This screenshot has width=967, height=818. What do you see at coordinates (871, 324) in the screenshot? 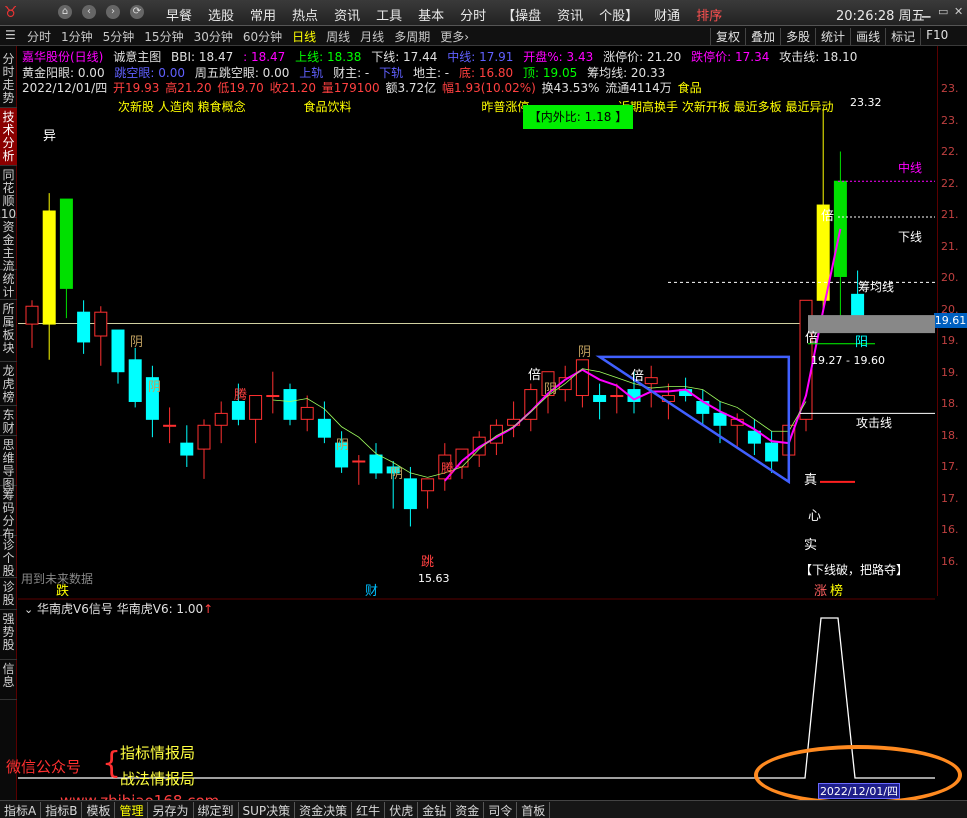
I see `range-box` at bounding box center [871, 324].